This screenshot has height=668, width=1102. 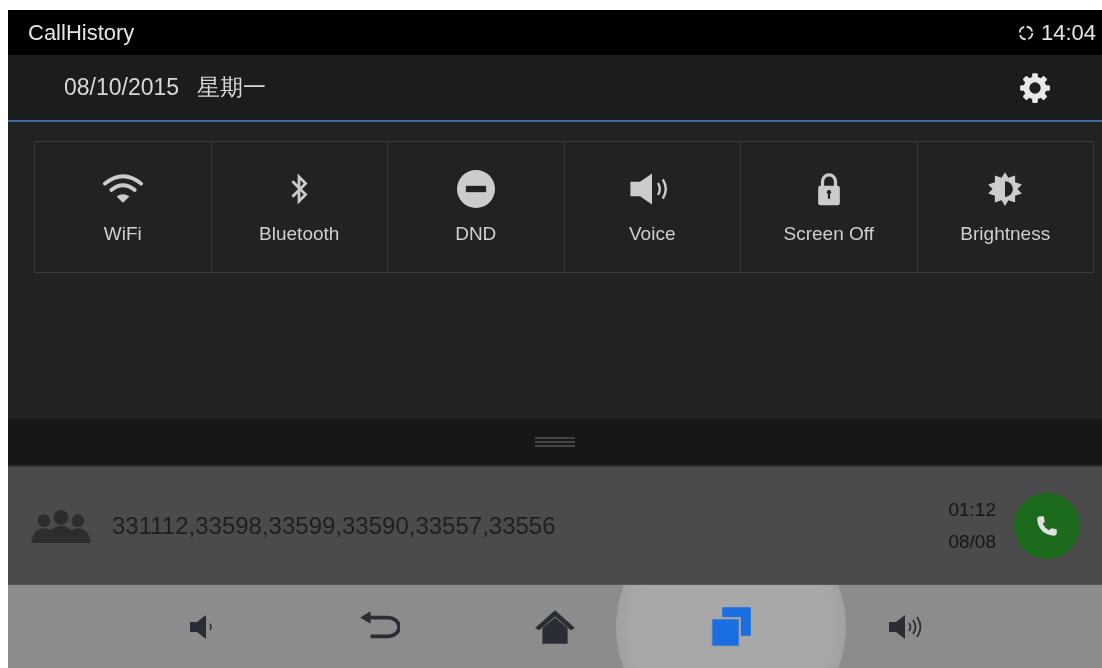 I want to click on quick-setting-tile: Screen Off, so click(x=828, y=207).